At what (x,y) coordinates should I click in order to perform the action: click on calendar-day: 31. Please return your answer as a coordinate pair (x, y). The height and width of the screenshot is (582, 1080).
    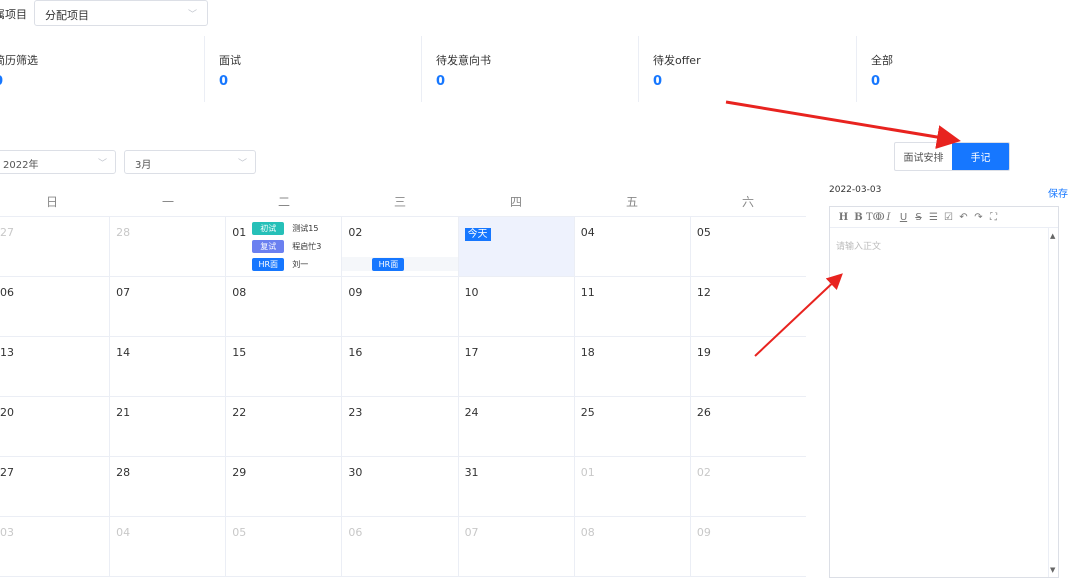
    Looking at the image, I should click on (517, 486).